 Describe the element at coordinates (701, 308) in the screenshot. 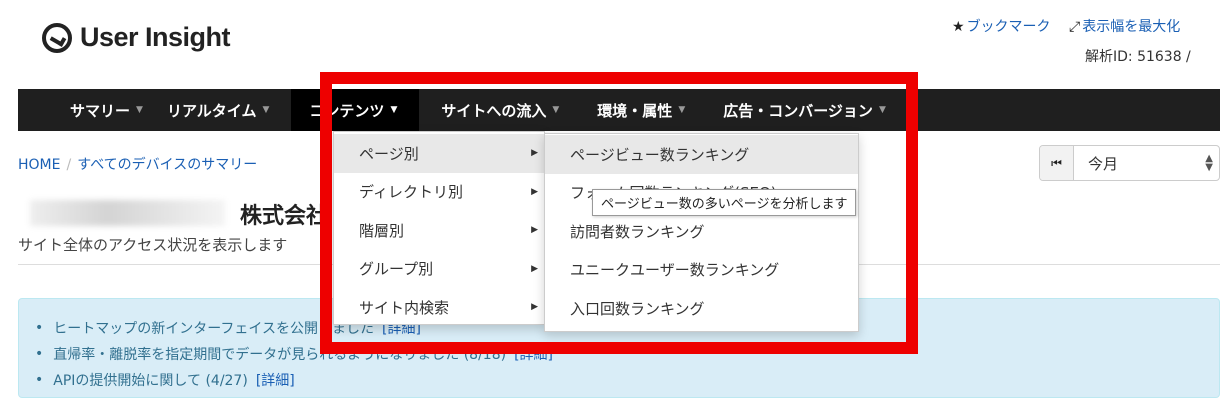

I see `submenu-item-entrance-ranking: 入口回数ランキング` at that location.